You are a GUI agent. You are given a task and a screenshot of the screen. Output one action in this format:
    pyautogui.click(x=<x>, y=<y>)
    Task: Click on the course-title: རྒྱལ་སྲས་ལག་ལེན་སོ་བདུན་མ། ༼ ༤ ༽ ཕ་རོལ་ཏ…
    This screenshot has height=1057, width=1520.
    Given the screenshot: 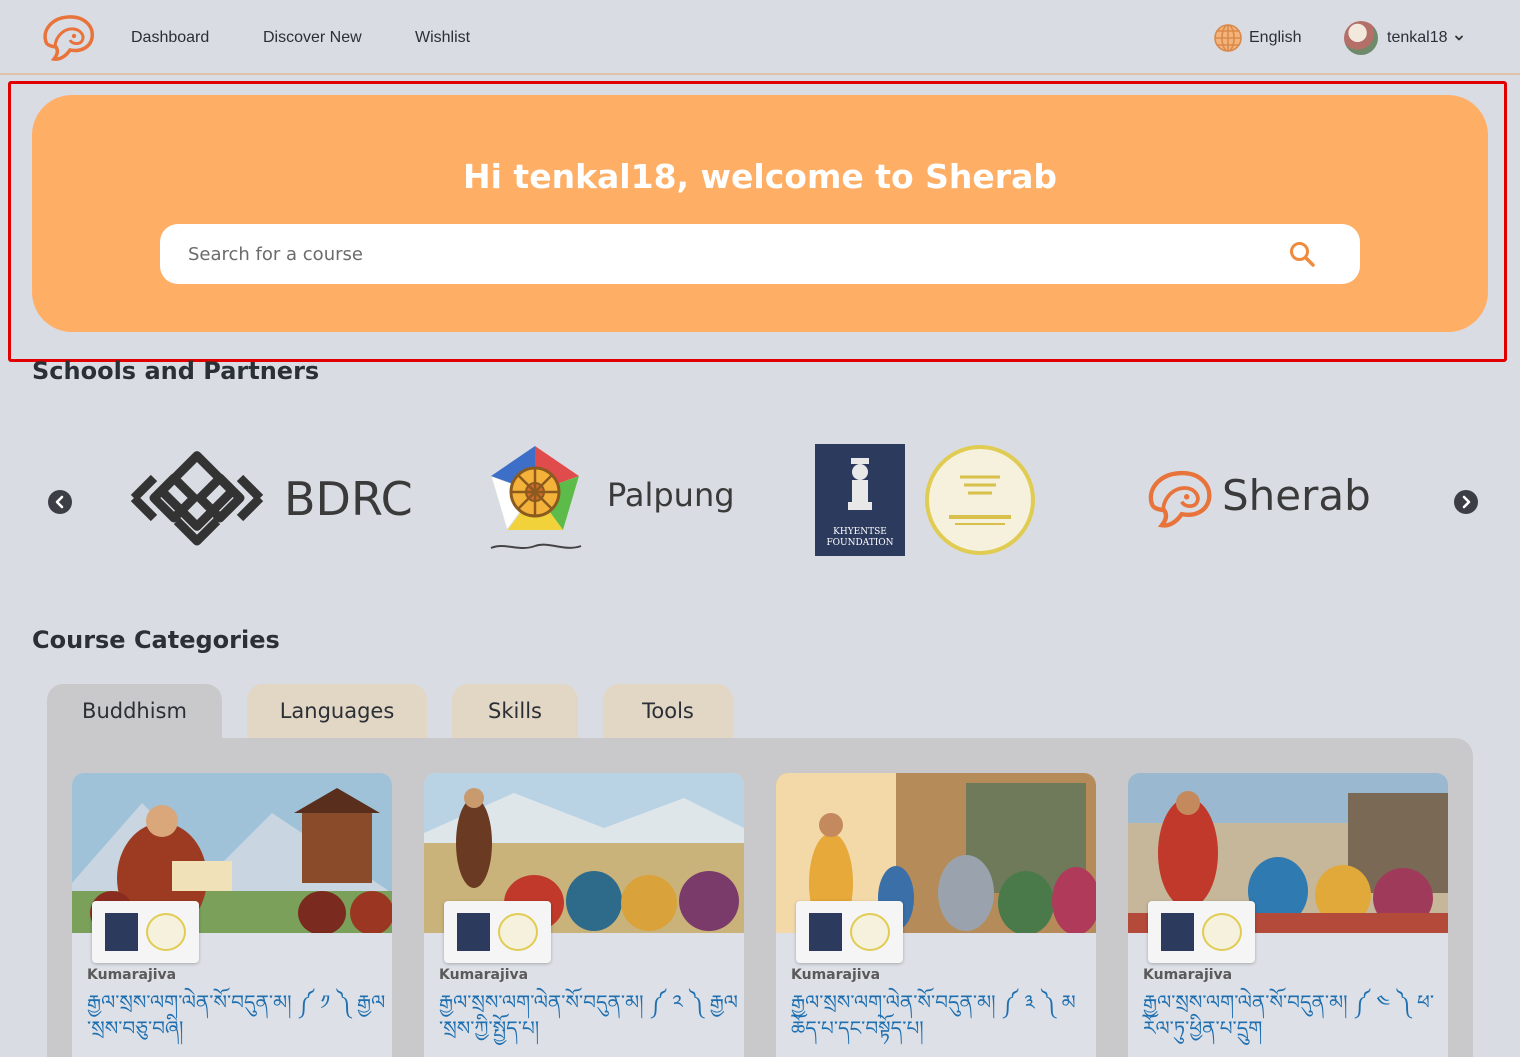 What is the action you would take?
    pyautogui.click(x=1293, y=1015)
    